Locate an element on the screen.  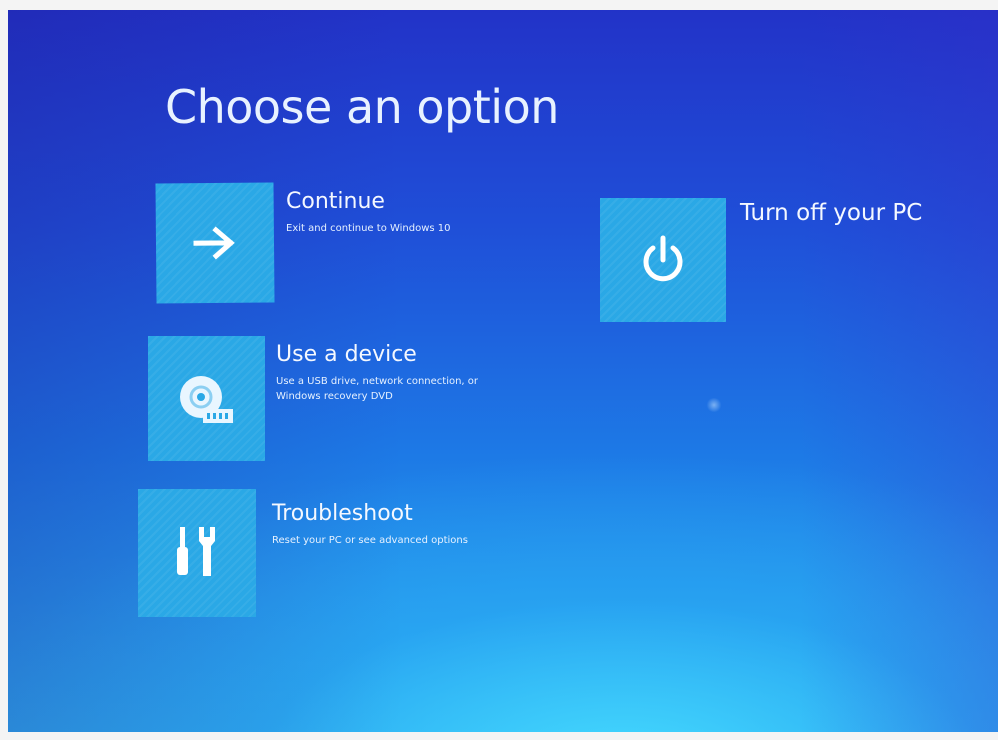
continue-description: Exit and continue to Windows 10 is located at coordinates (368, 228).